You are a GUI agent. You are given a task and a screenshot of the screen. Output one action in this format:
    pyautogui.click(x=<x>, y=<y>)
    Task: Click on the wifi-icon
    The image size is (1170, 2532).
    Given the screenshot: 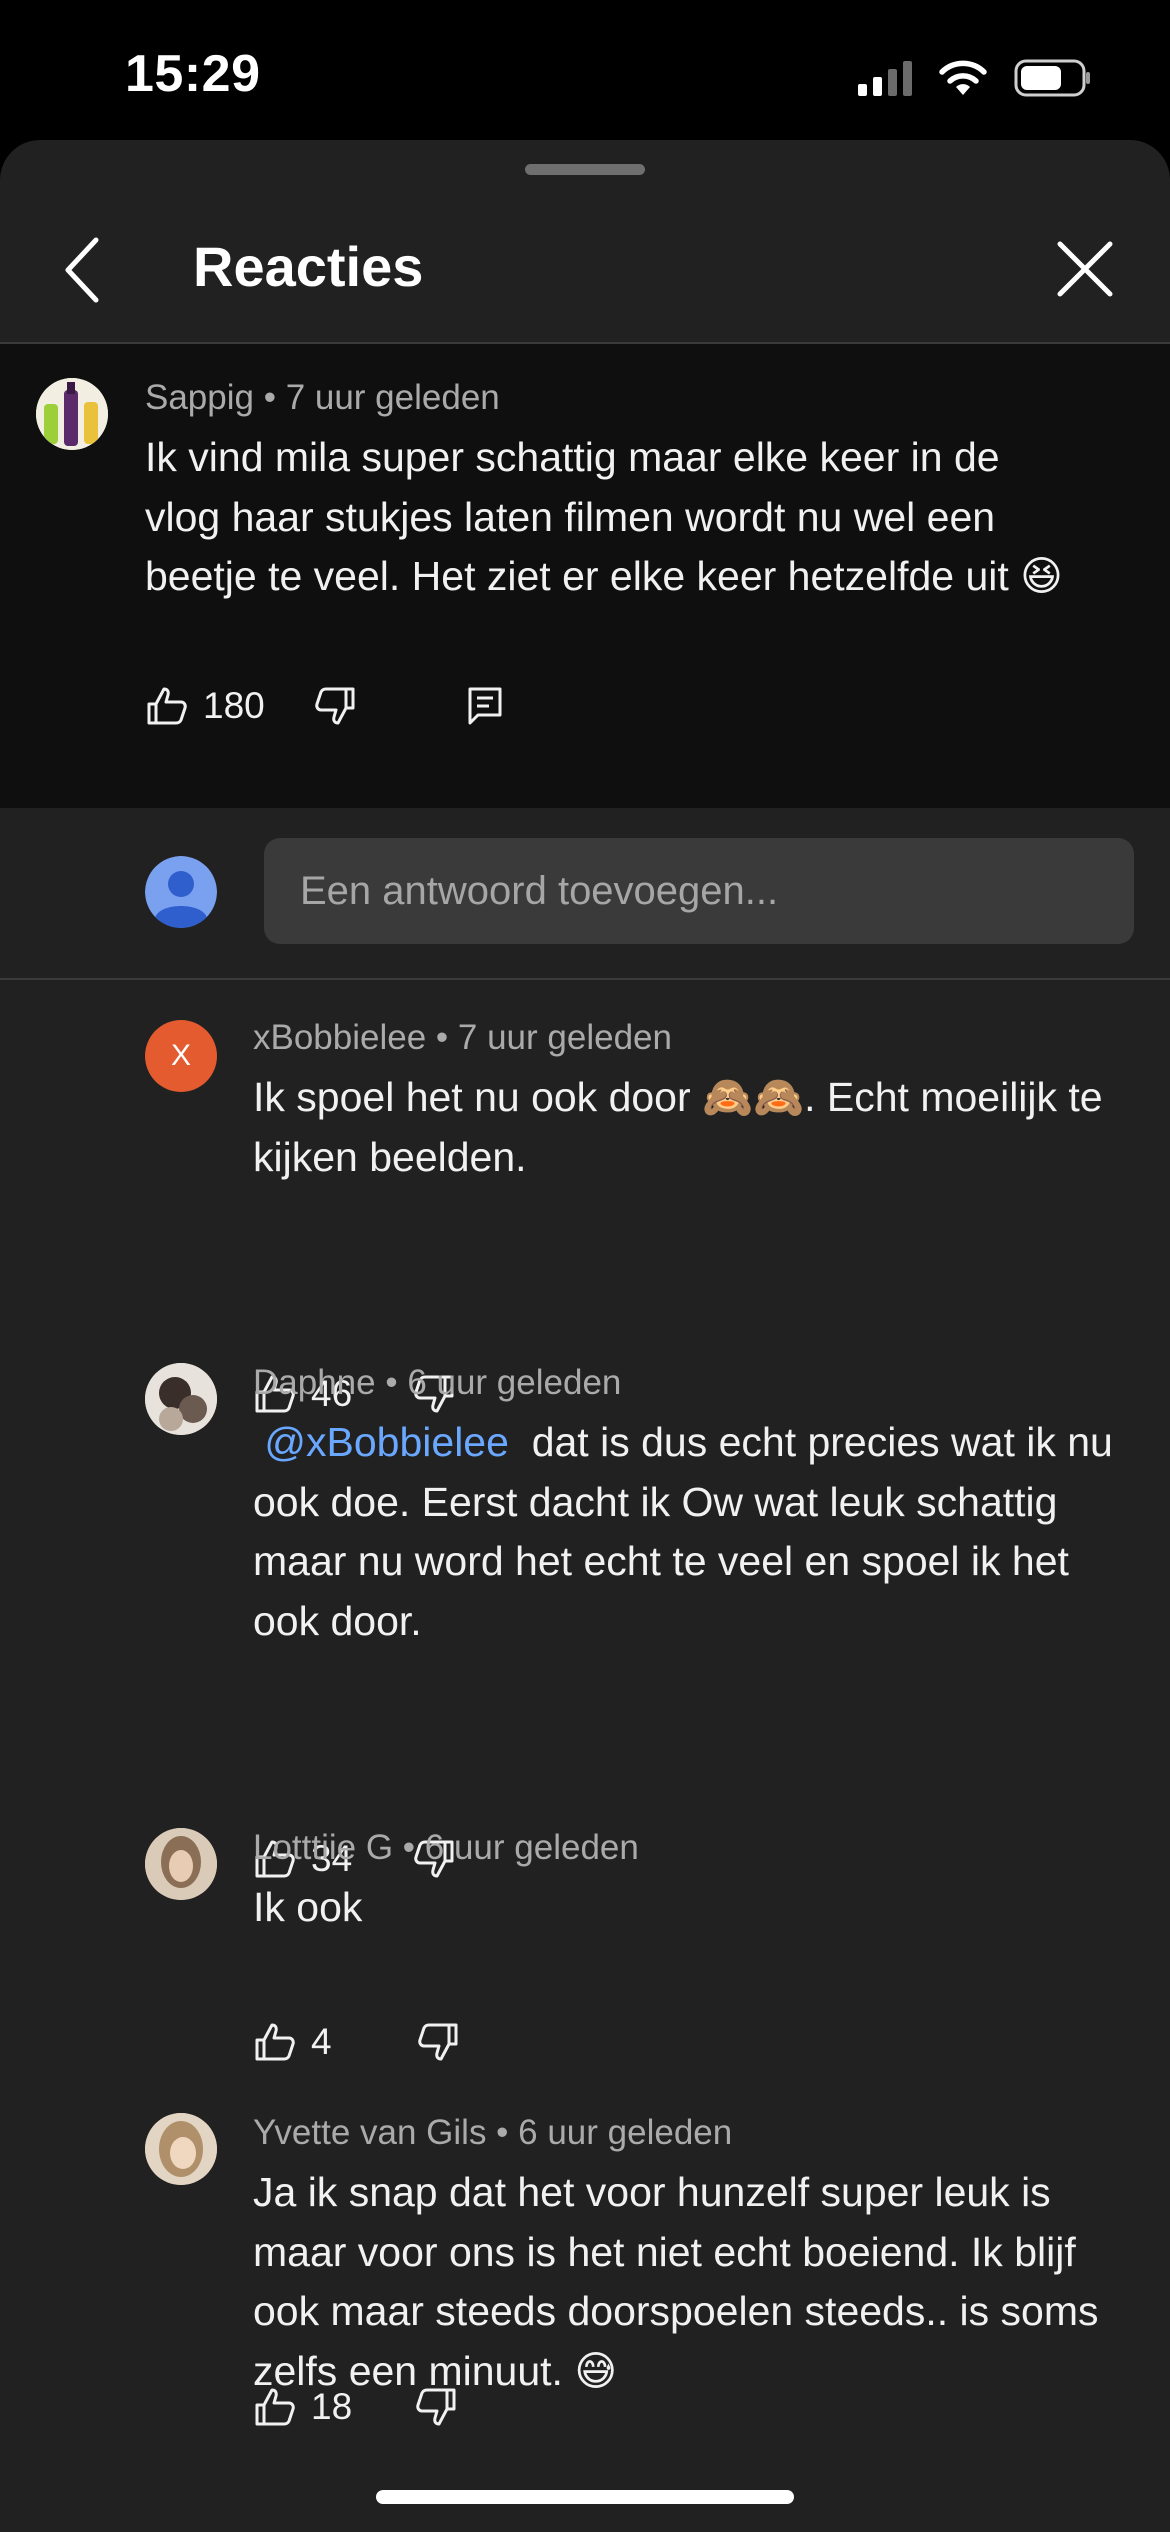 What is the action you would take?
    pyautogui.click(x=963, y=77)
    